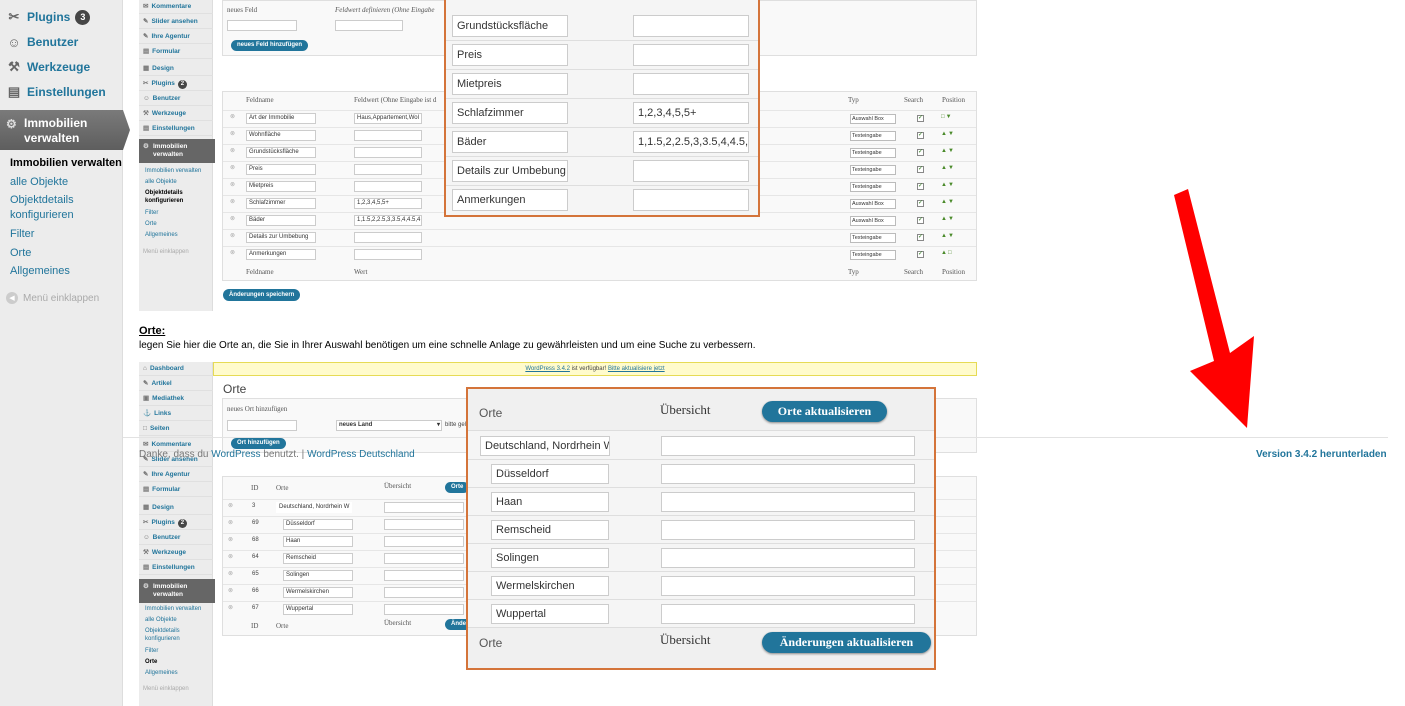  Describe the element at coordinates (947, 117) in the screenshot. I see `position-arrows-icon: □▼` at that location.